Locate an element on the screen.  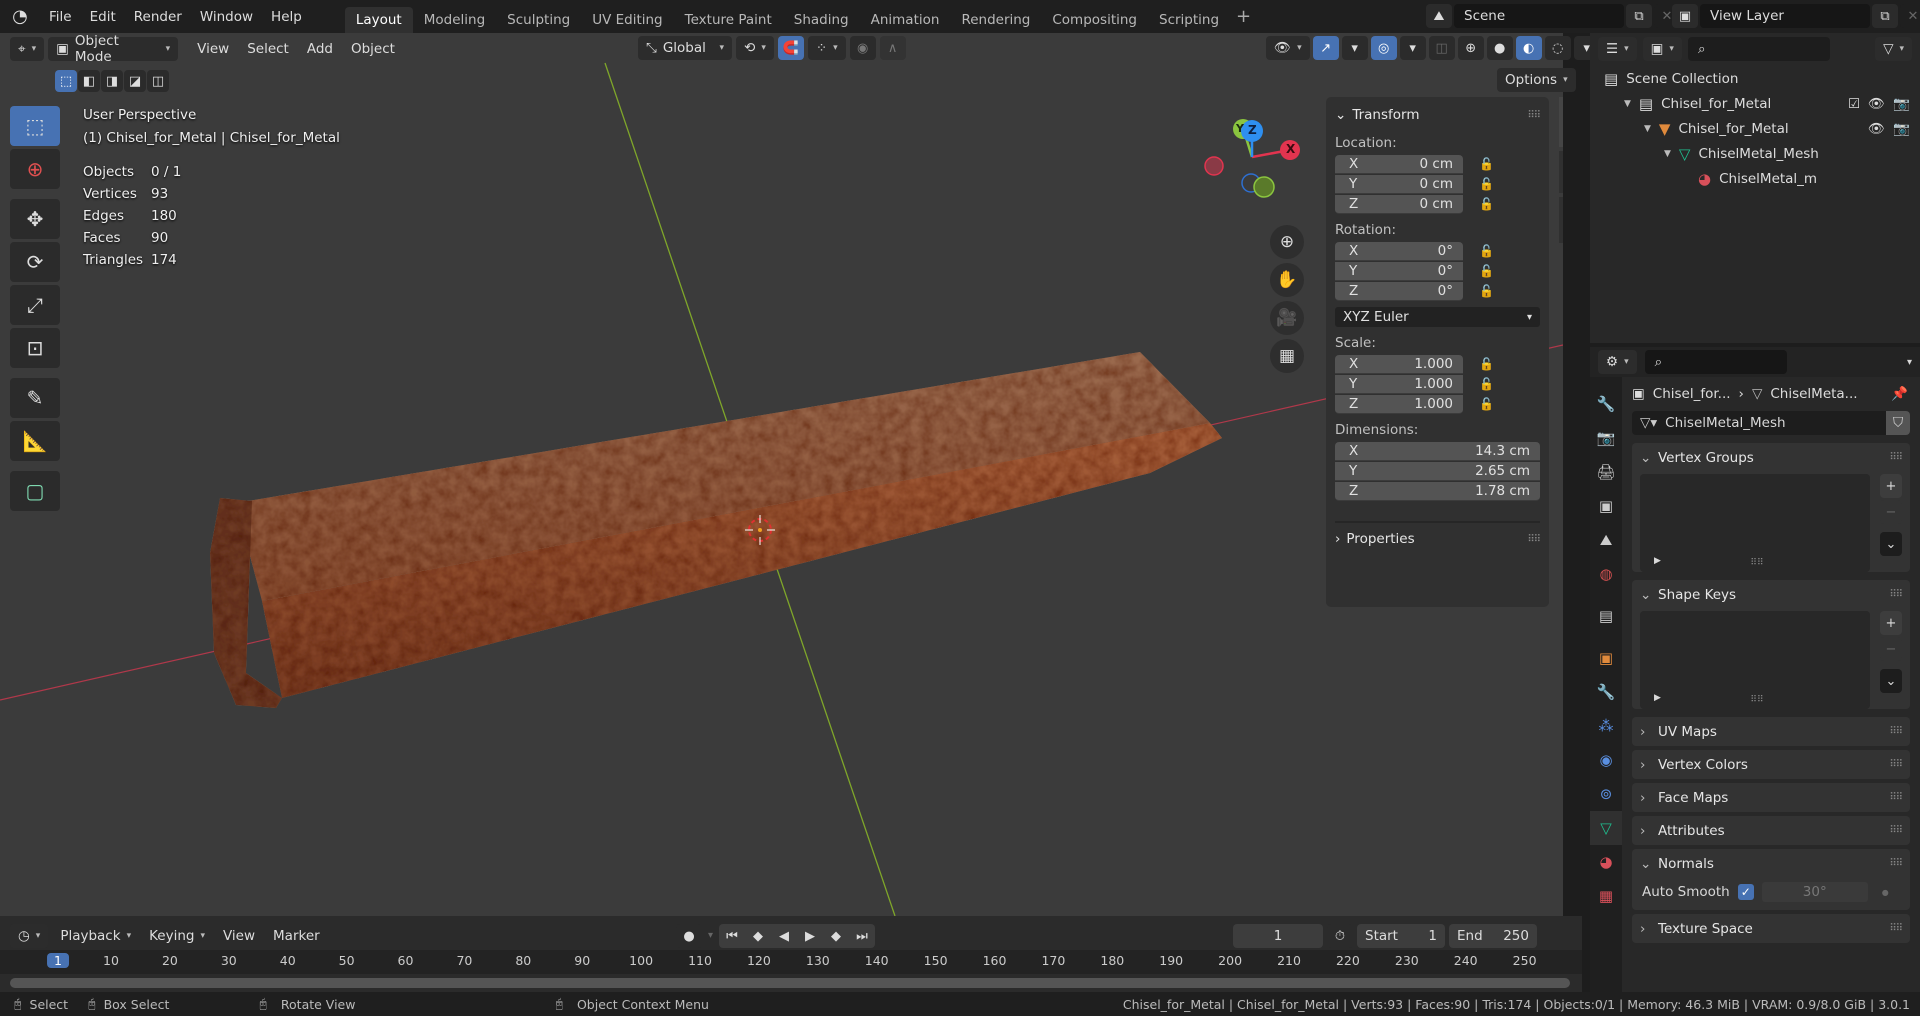
outliner-search-input: ⌕ is located at coordinates (1758, 48).